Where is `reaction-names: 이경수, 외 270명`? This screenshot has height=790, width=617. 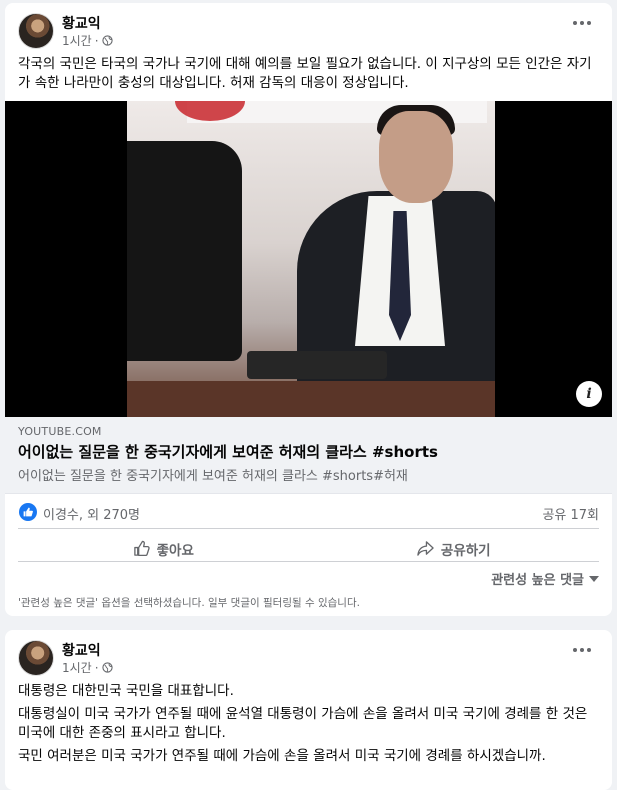
reaction-names: 이경수, 외 270명 is located at coordinates (91, 513).